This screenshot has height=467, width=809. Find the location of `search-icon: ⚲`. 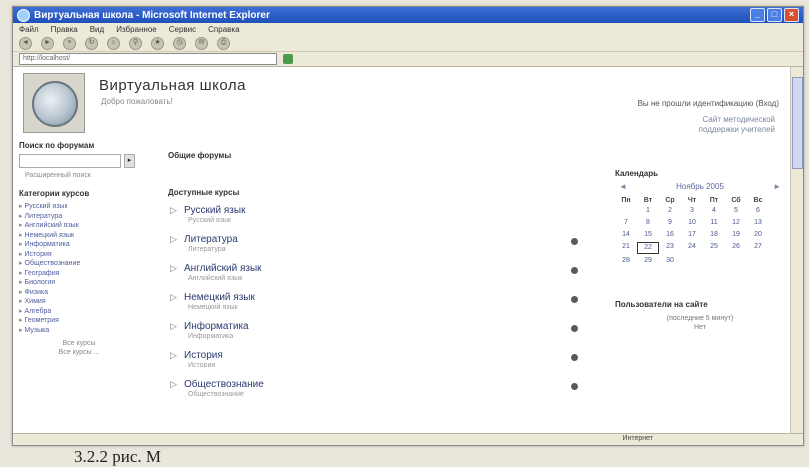

search-icon: ⚲ is located at coordinates (135, 43).